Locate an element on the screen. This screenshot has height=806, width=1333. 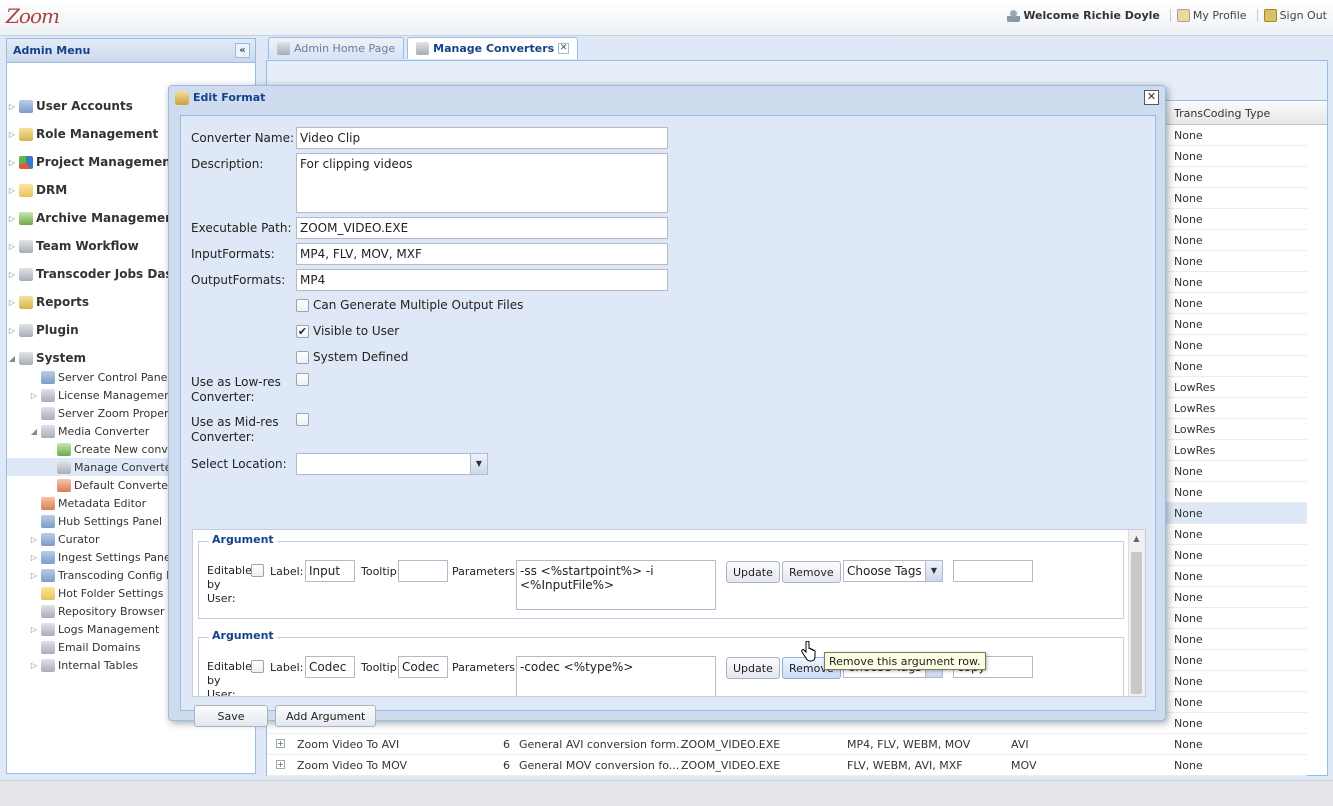
remove-button: Remove is located at coordinates (811, 572).